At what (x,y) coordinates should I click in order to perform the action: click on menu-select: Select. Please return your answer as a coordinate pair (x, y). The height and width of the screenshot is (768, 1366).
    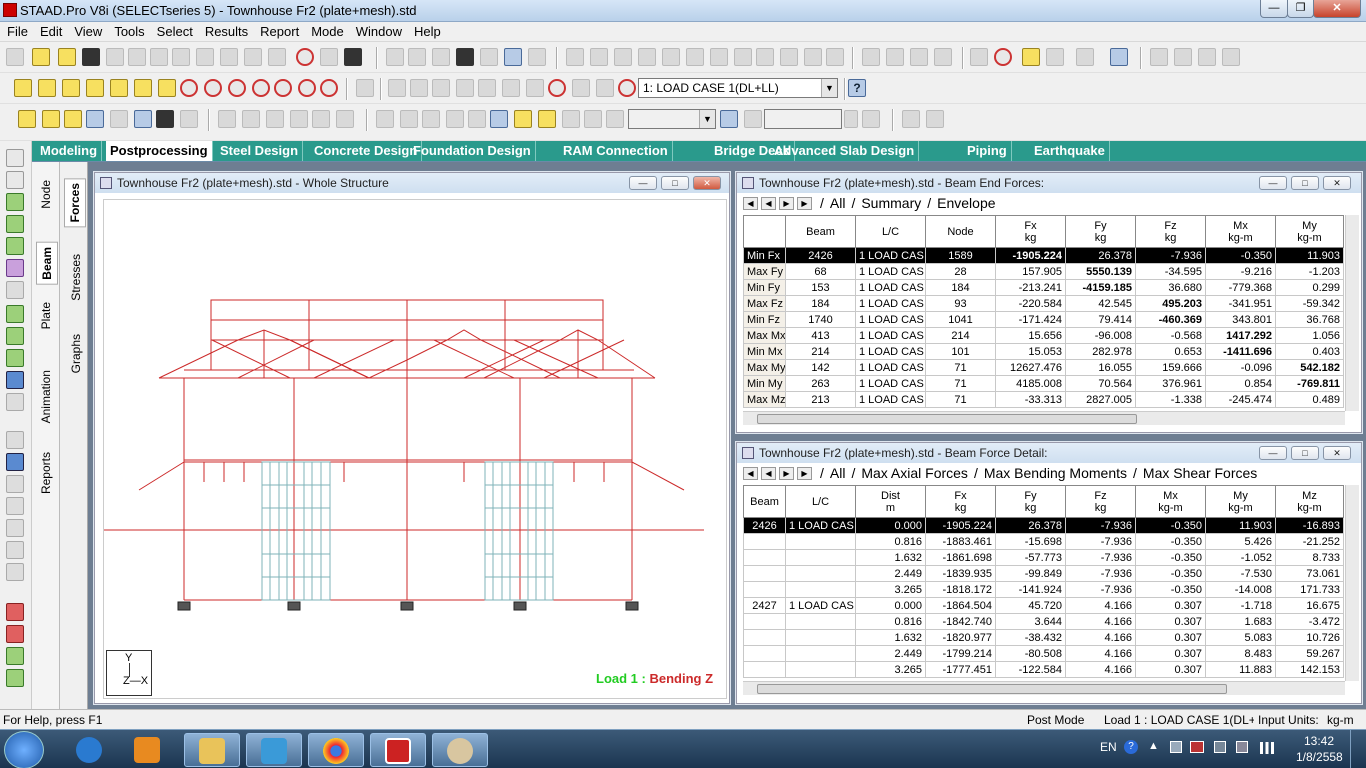
    Looking at the image, I should click on (174, 30).